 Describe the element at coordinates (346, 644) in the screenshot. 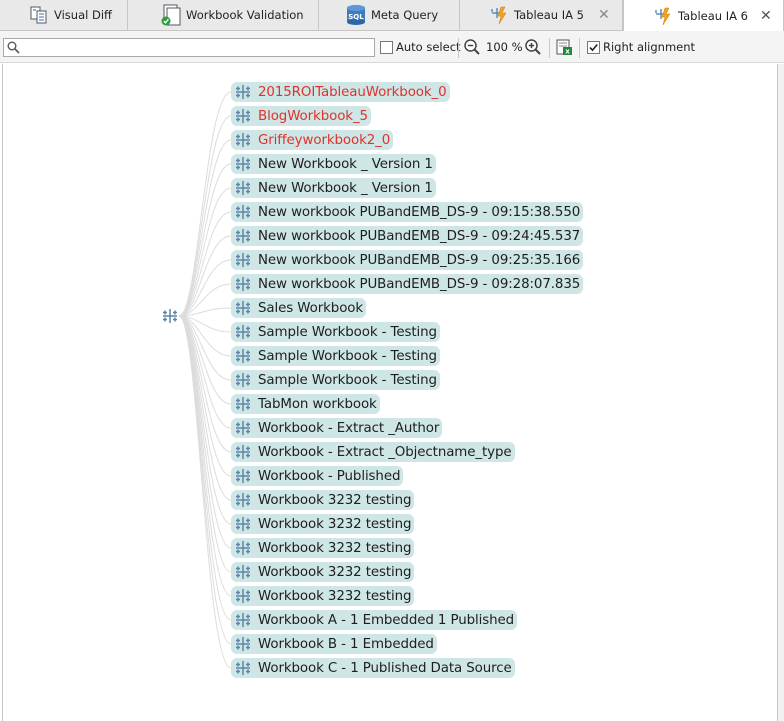

I see `workbook-node-label: Workbook B - 1 Embedded` at that location.